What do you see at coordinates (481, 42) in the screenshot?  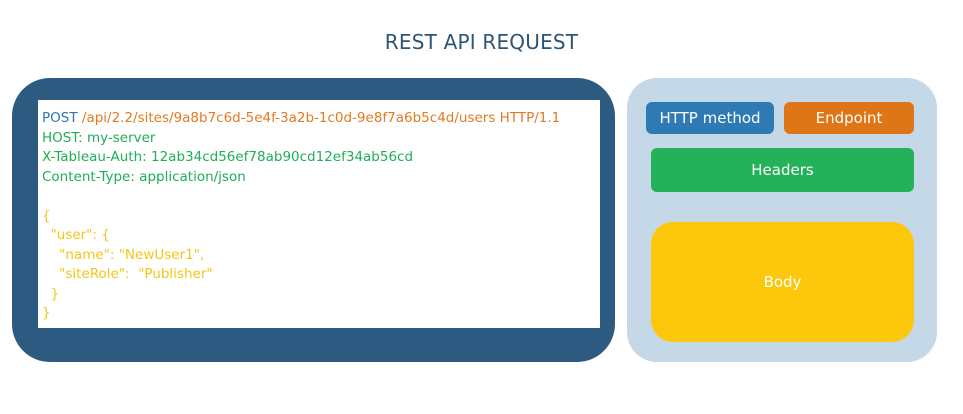 I see `diagram-title: REST API REQUEST` at bounding box center [481, 42].